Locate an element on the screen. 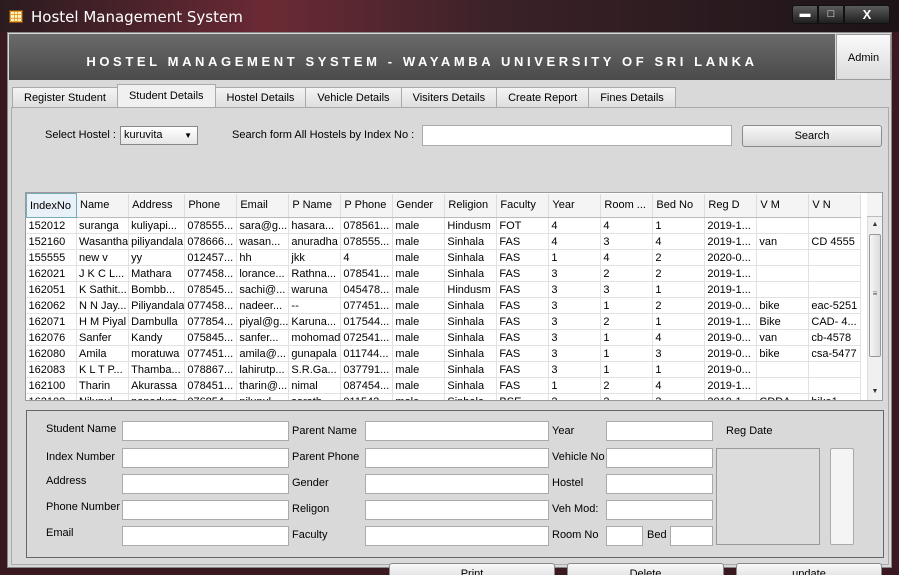  scroll-down-icon: ▼ is located at coordinates (875, 392).